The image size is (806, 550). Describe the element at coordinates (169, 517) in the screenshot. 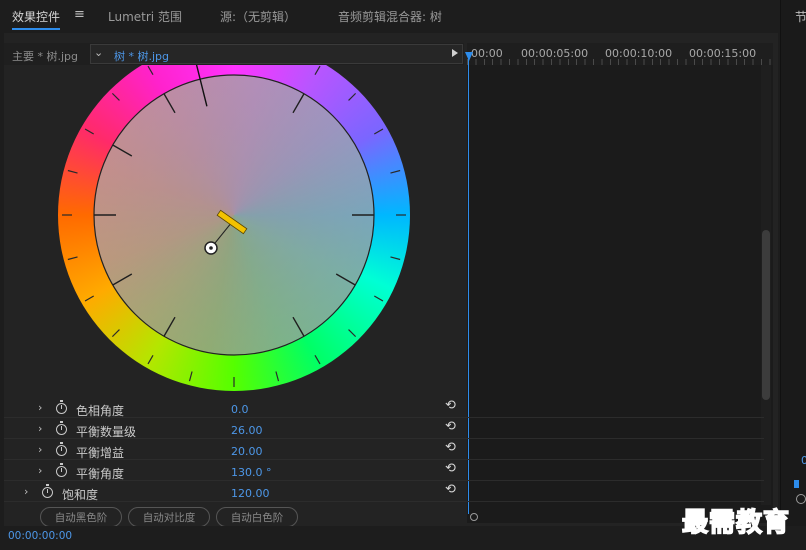

I see `auto-contrast-button: 自动对比度` at that location.